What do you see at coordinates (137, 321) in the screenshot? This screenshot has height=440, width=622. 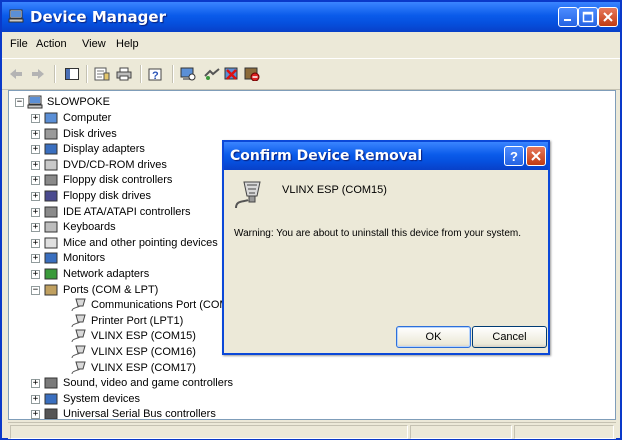 I see `port-device-label: Printer Port (LPT1)` at bounding box center [137, 321].